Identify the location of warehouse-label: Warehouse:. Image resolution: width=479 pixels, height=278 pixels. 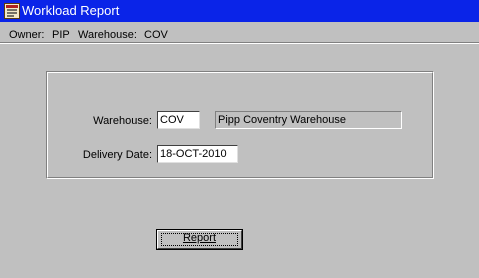
(122, 121).